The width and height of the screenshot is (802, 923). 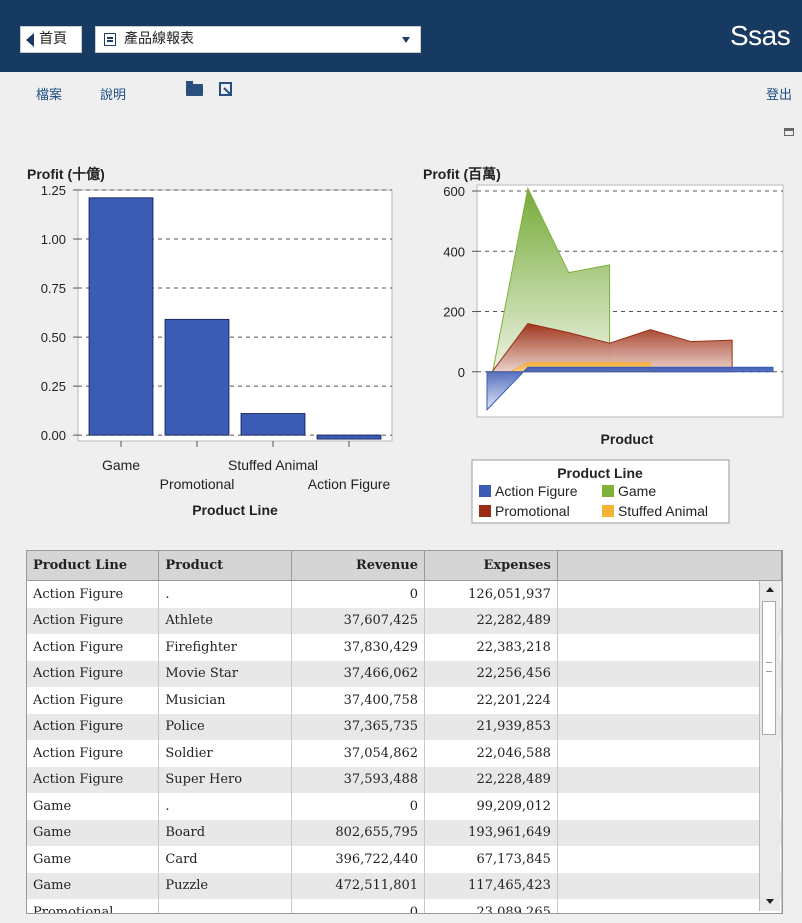 What do you see at coordinates (769, 746) in the screenshot?
I see `table-scrollbar` at bounding box center [769, 746].